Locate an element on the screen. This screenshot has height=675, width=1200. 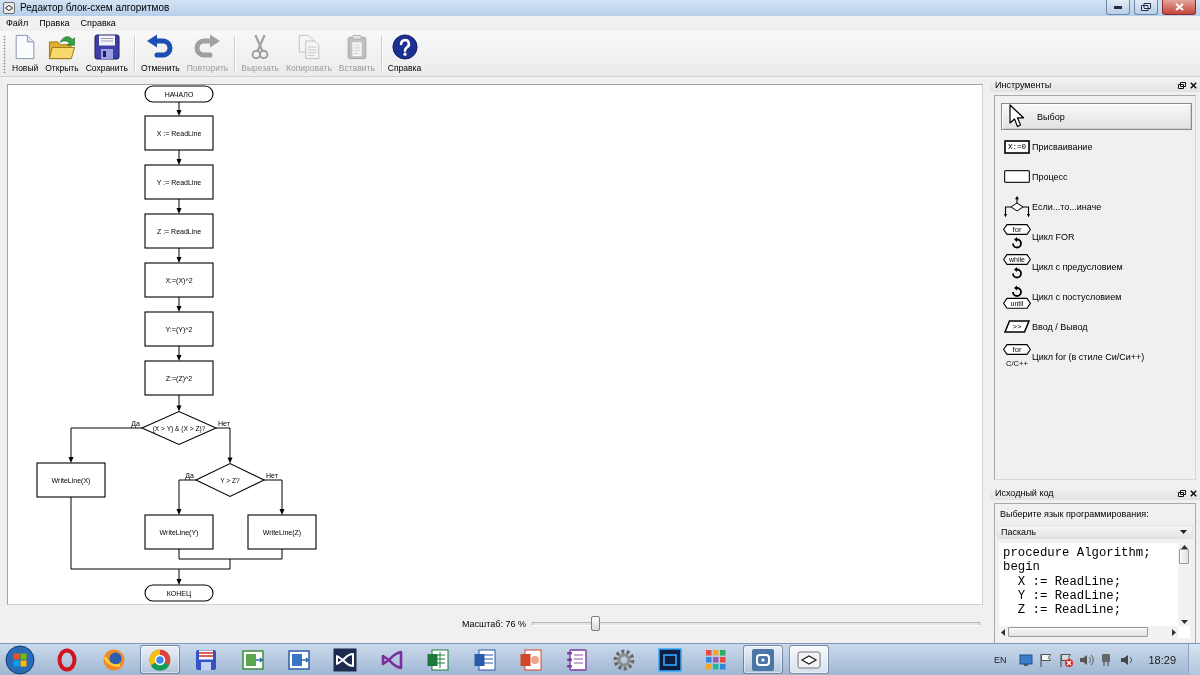
language-dropdown: Паскаль is located at coordinates (1095, 532).